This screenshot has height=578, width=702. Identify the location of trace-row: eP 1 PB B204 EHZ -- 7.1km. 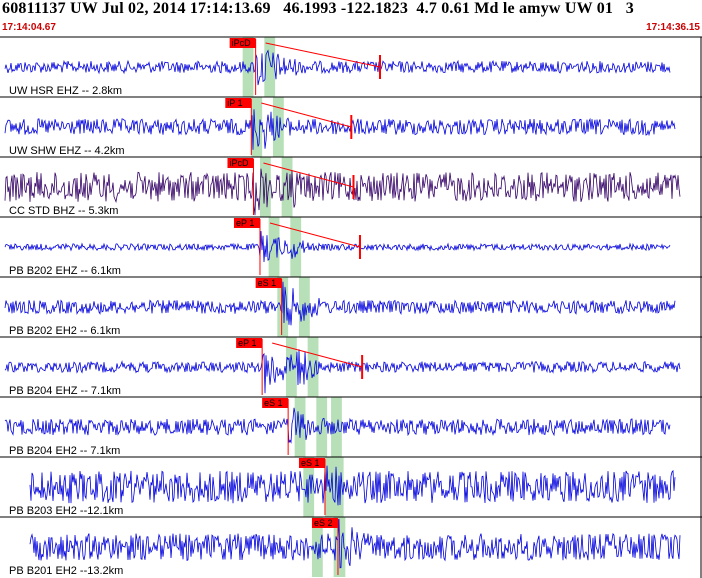
(351, 366).